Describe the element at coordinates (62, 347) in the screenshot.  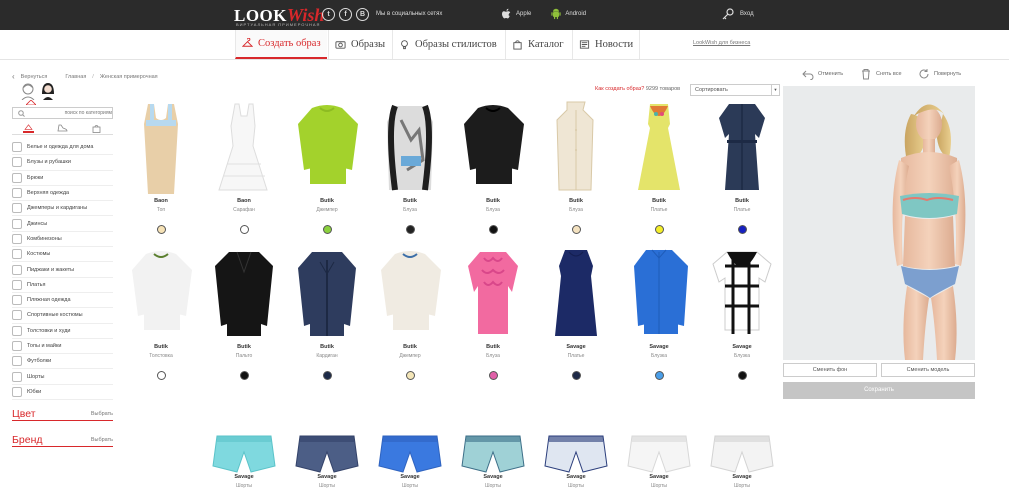
I see `category-item: Топы и майки` at that location.